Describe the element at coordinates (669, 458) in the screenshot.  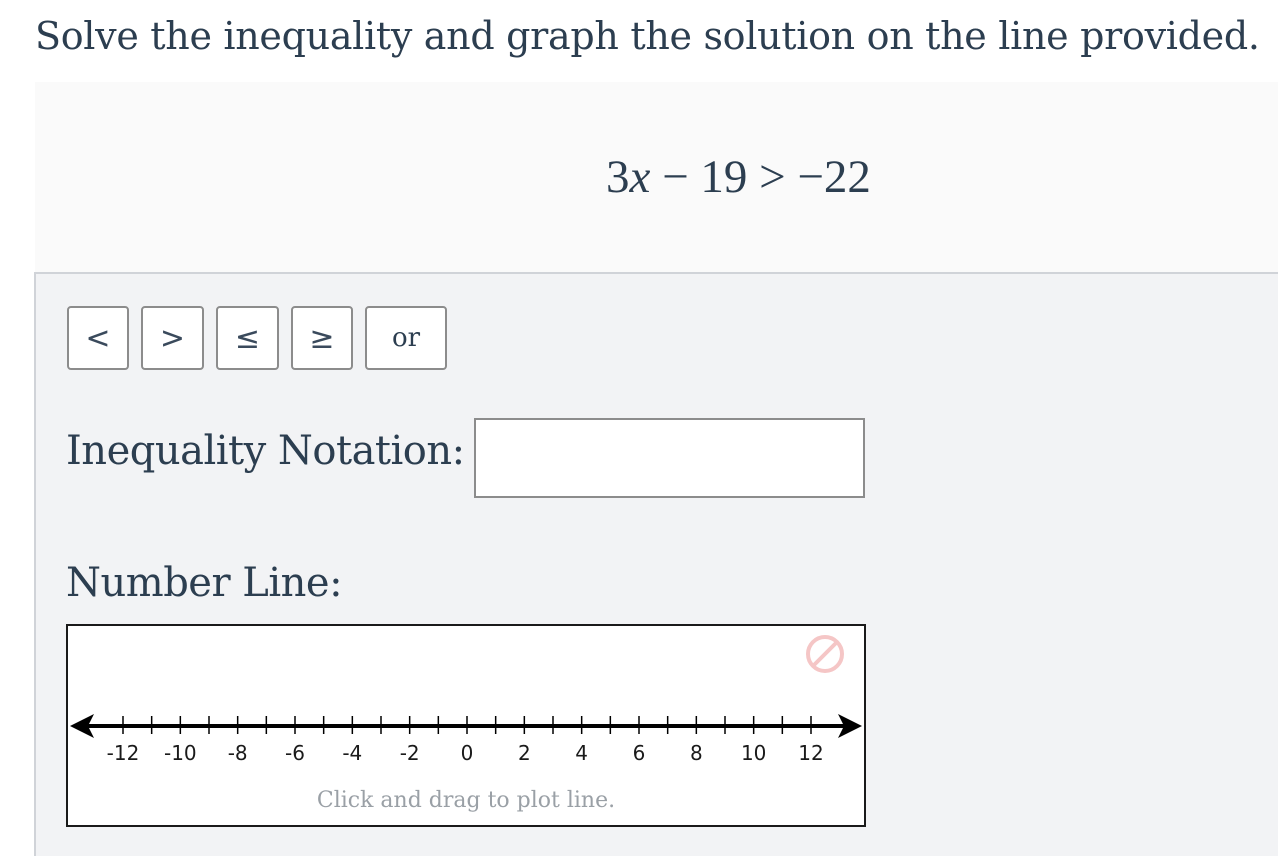
I see `inequality-notation-input` at that location.